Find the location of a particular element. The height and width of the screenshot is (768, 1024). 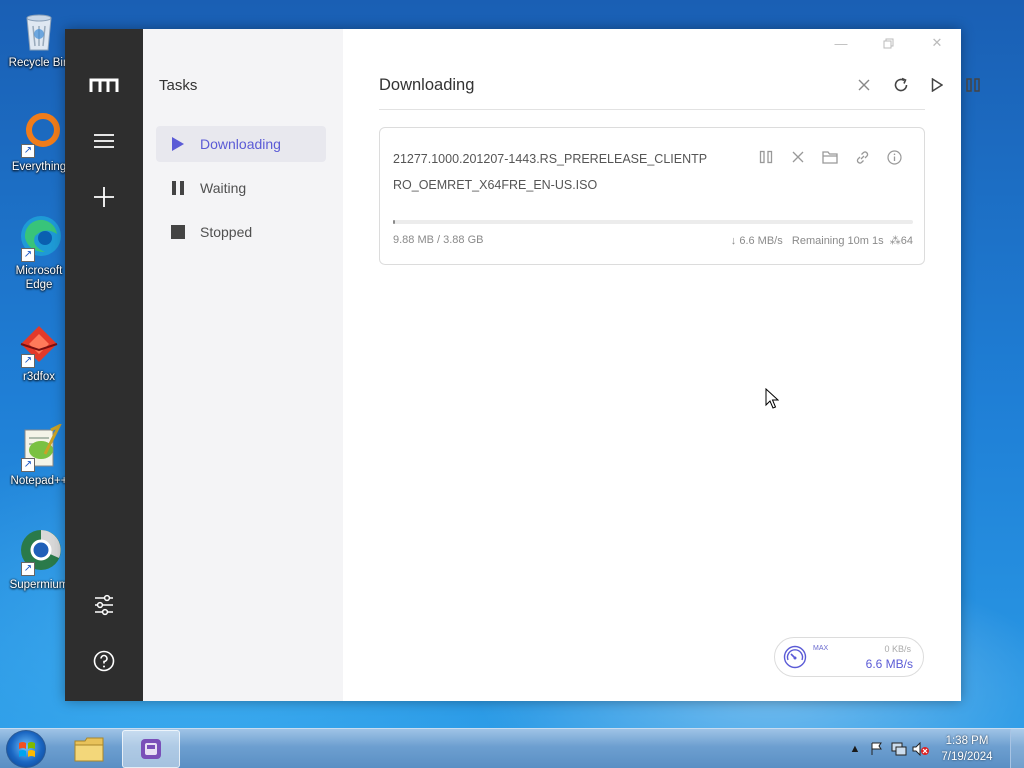

speed-limit-label: MAX is located at coordinates (821, 648).